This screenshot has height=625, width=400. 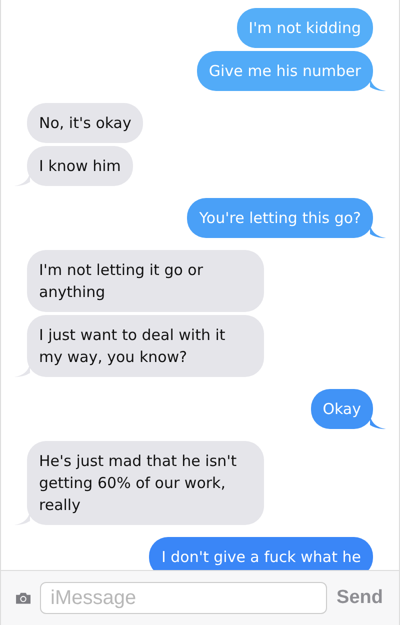 What do you see at coordinates (359, 598) in the screenshot?
I see `send-button: Send` at bounding box center [359, 598].